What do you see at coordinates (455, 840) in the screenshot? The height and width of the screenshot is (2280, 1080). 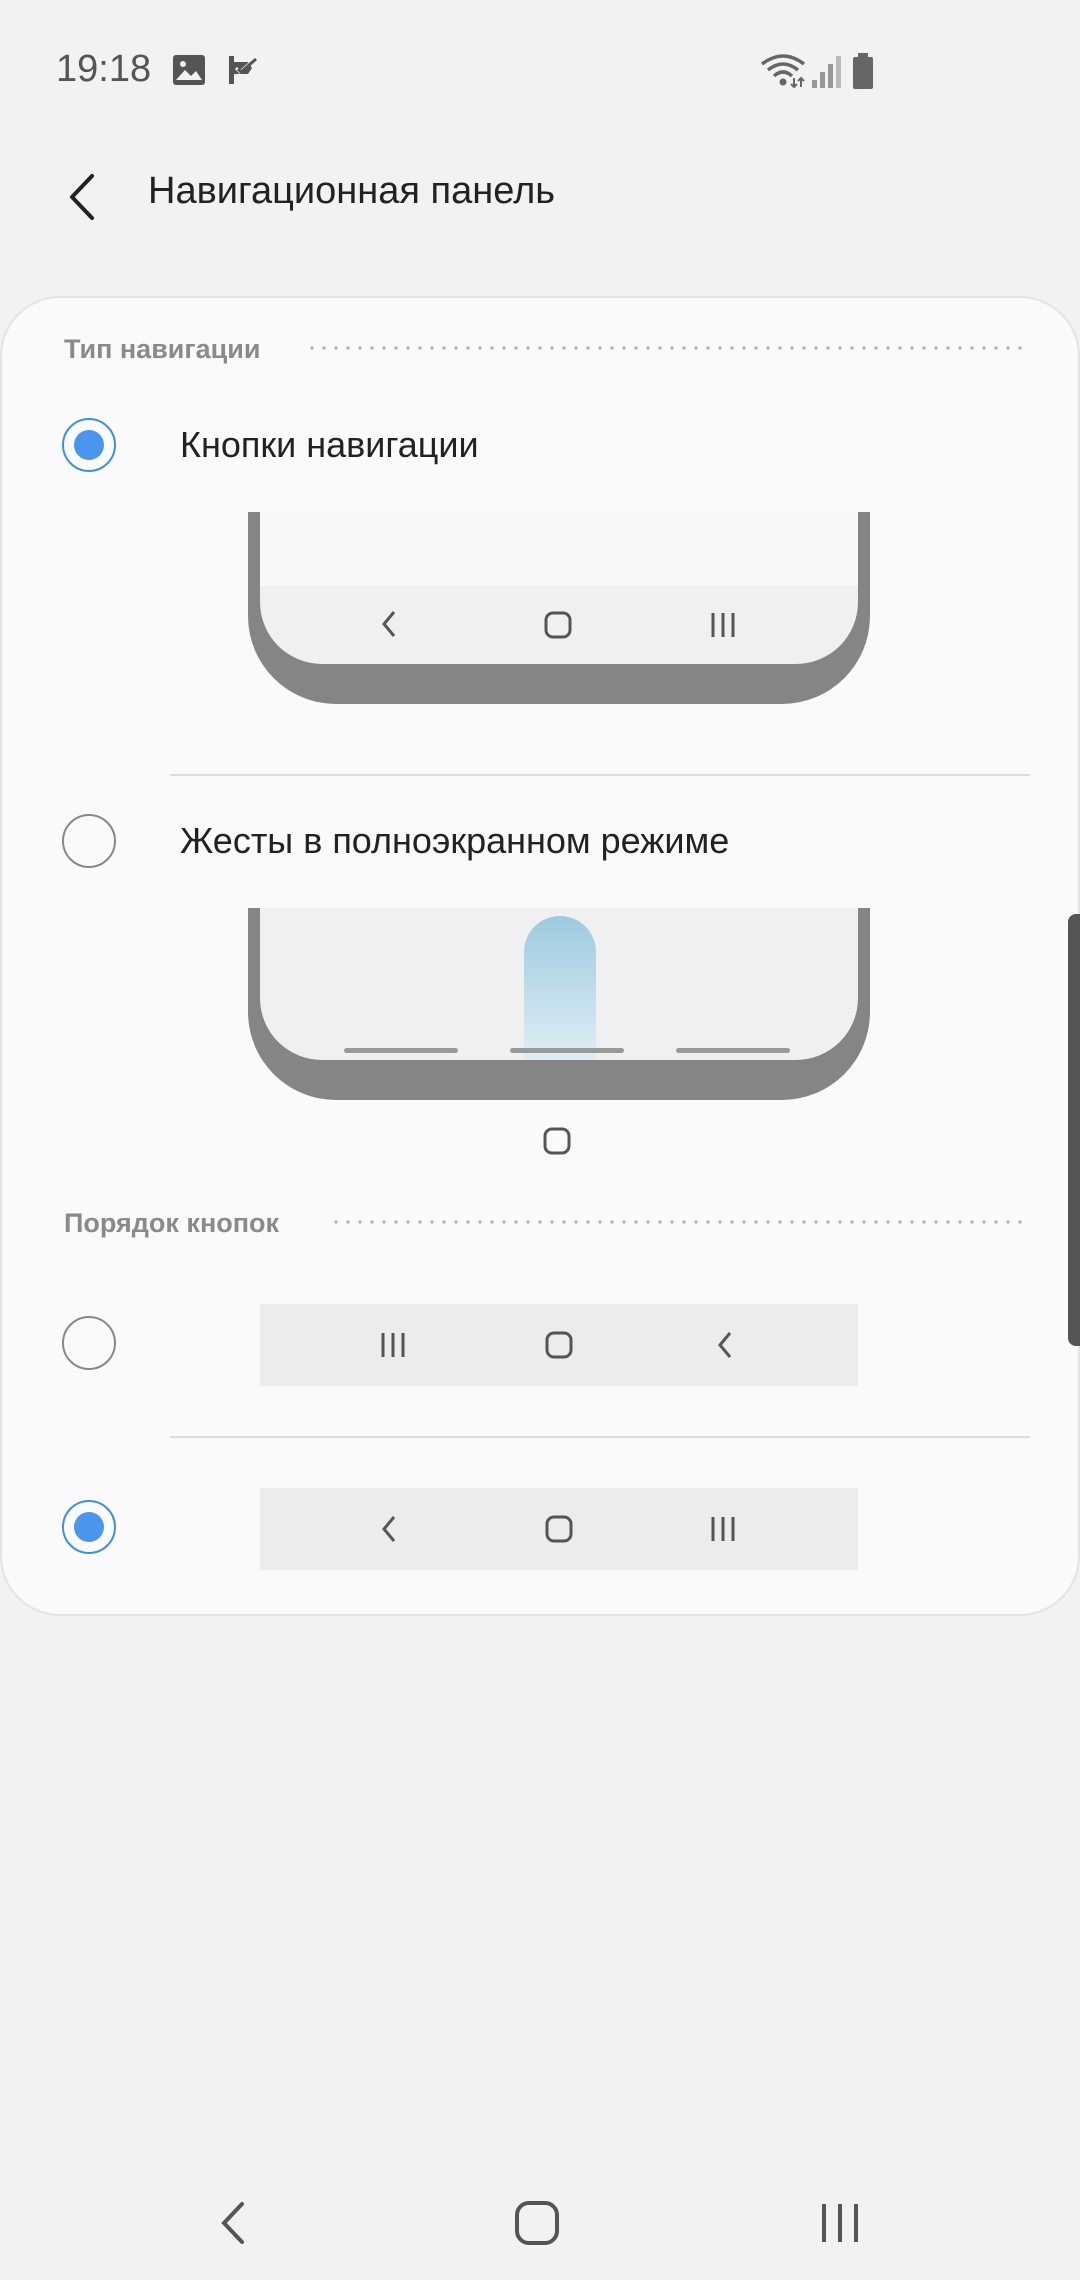 I see `option-label-fullscreen-gestures: Жесты в полноэкранном режиме` at bounding box center [455, 840].